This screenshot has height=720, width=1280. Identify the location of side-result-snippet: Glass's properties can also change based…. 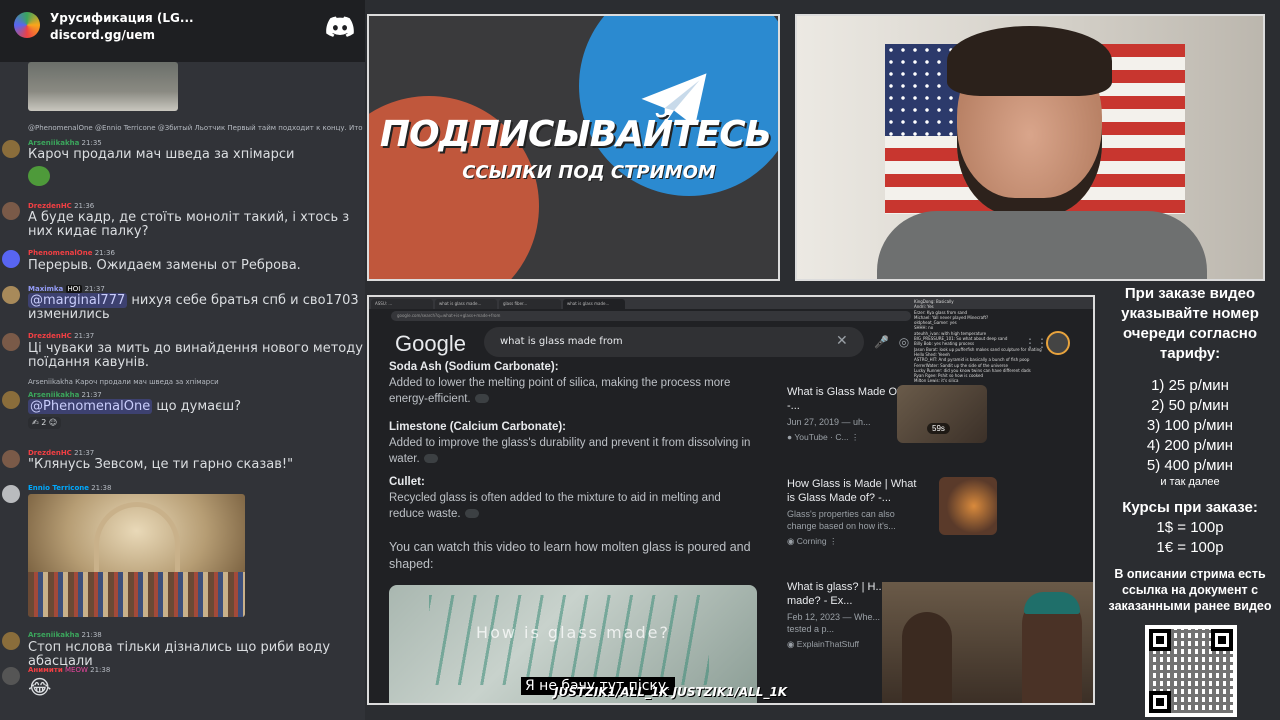
(841, 520).